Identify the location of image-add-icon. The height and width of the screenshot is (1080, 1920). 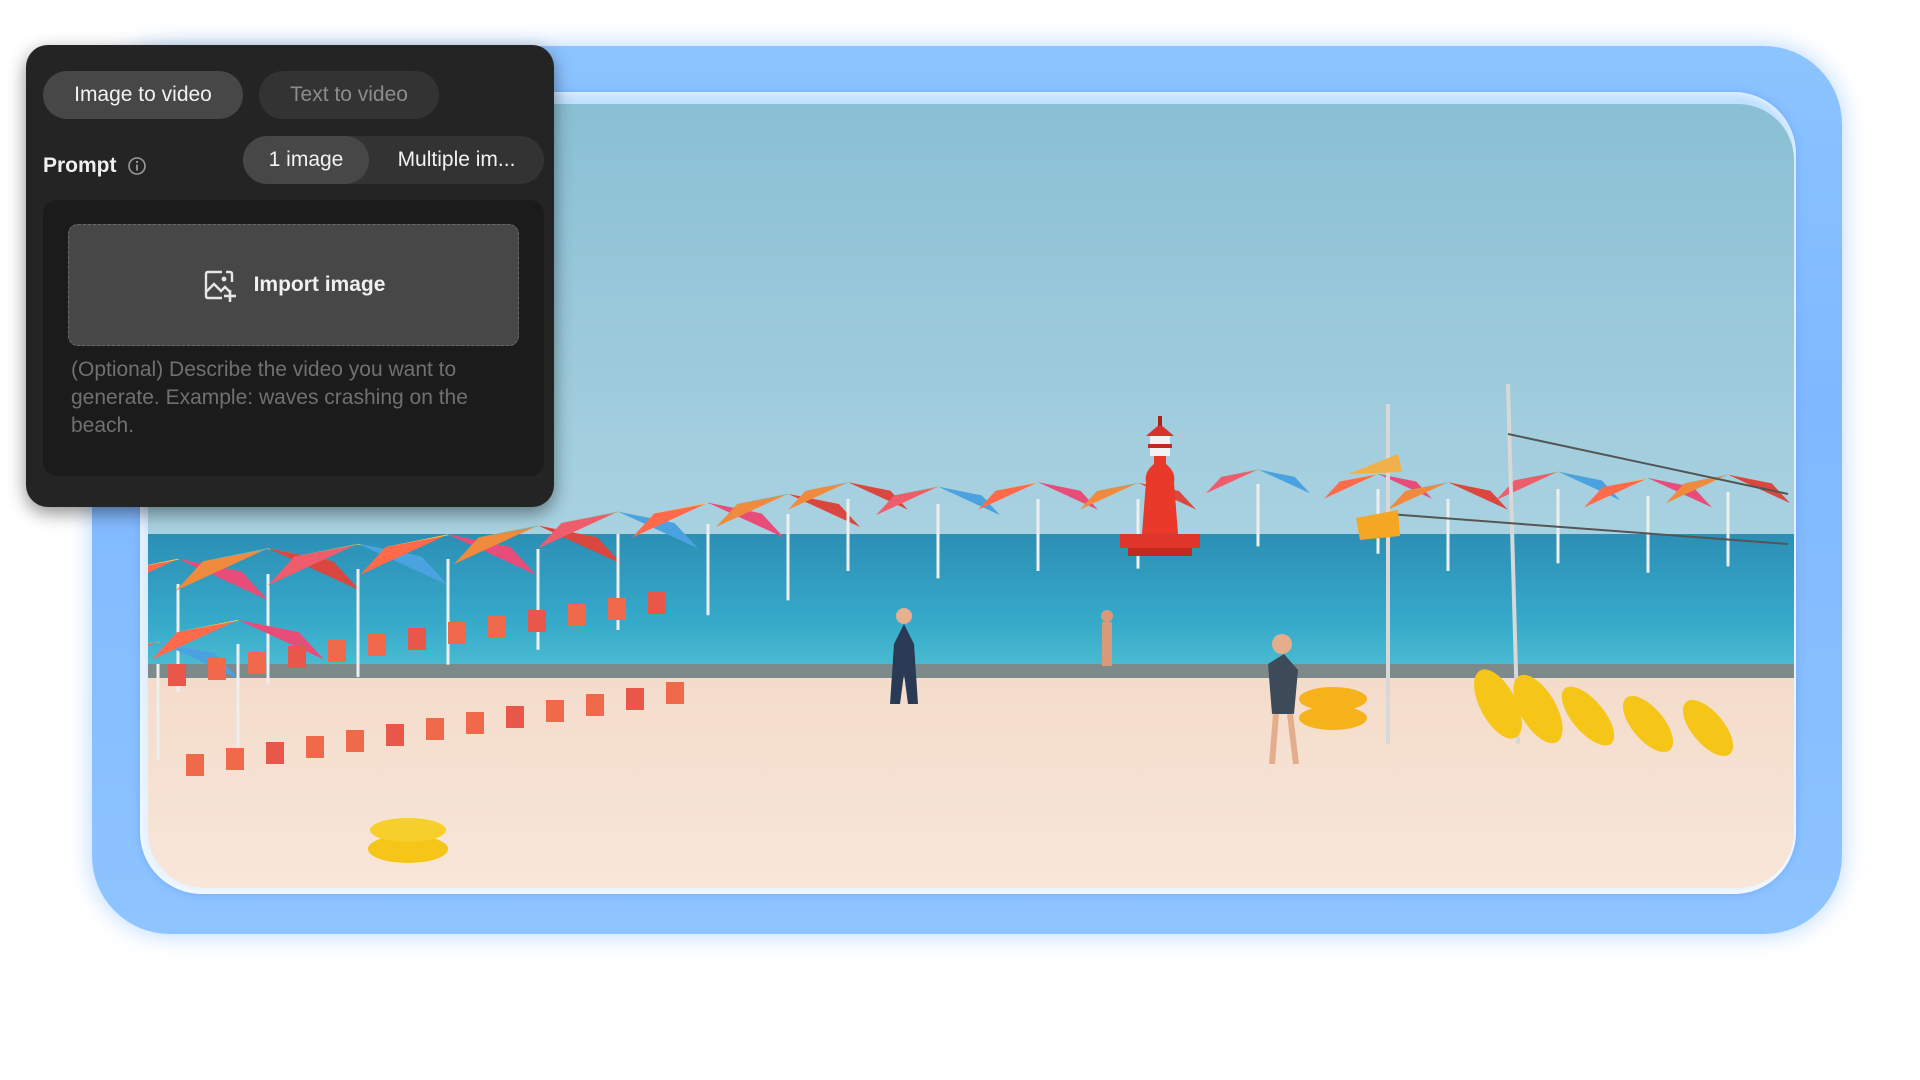
(220, 286).